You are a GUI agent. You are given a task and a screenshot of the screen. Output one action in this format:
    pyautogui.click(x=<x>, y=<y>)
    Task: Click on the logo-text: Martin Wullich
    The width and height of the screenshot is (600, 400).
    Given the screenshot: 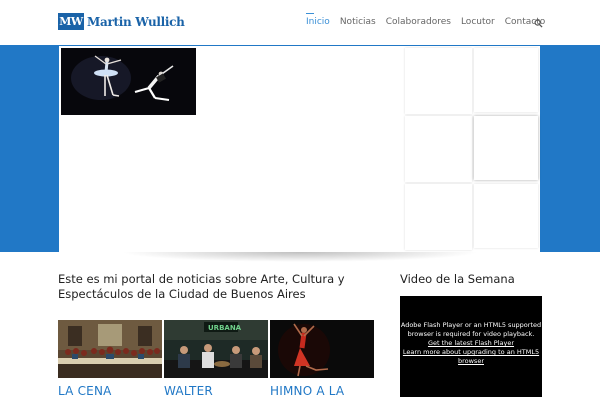 What is the action you would take?
    pyautogui.click(x=136, y=21)
    